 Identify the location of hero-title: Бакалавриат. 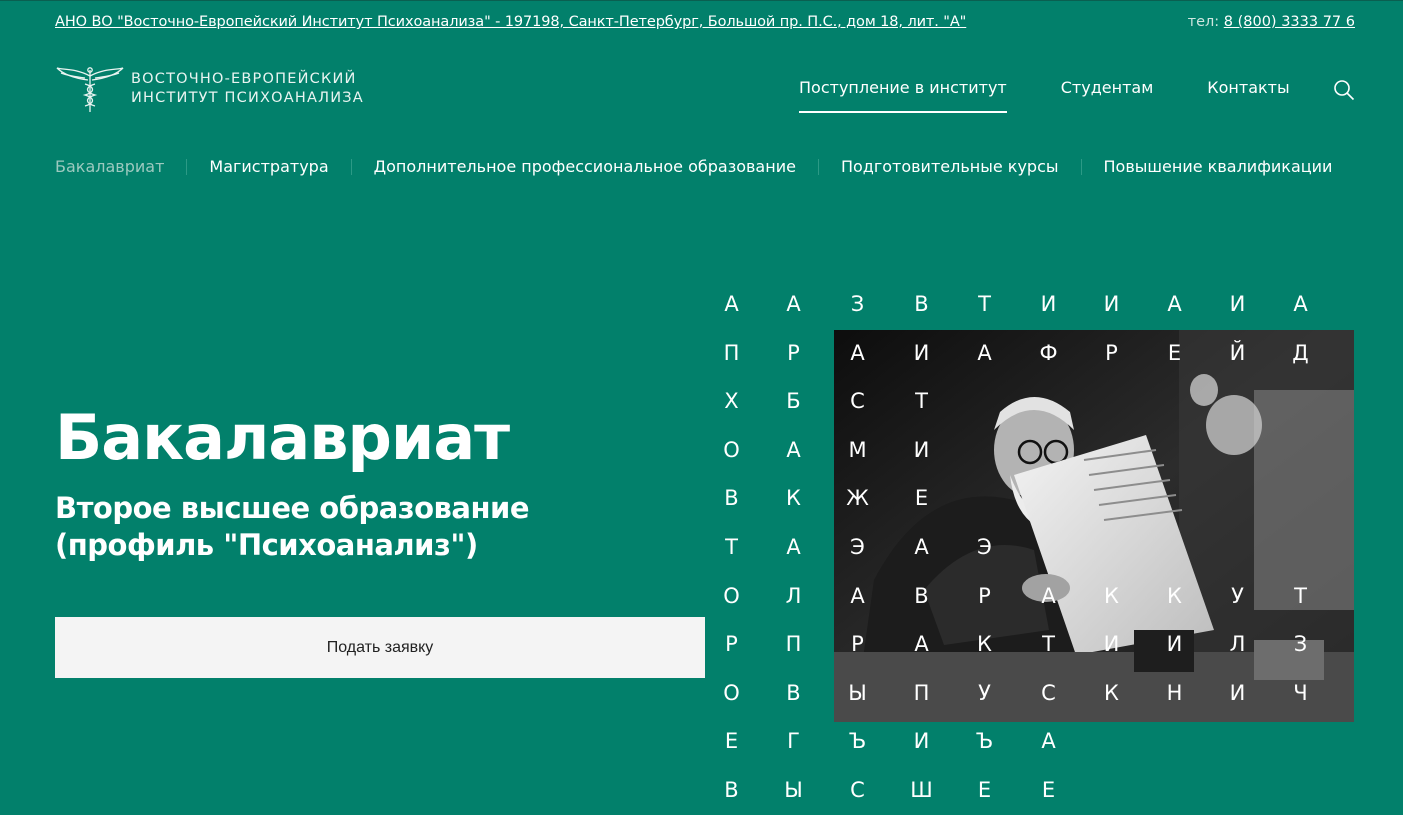
(282, 437).